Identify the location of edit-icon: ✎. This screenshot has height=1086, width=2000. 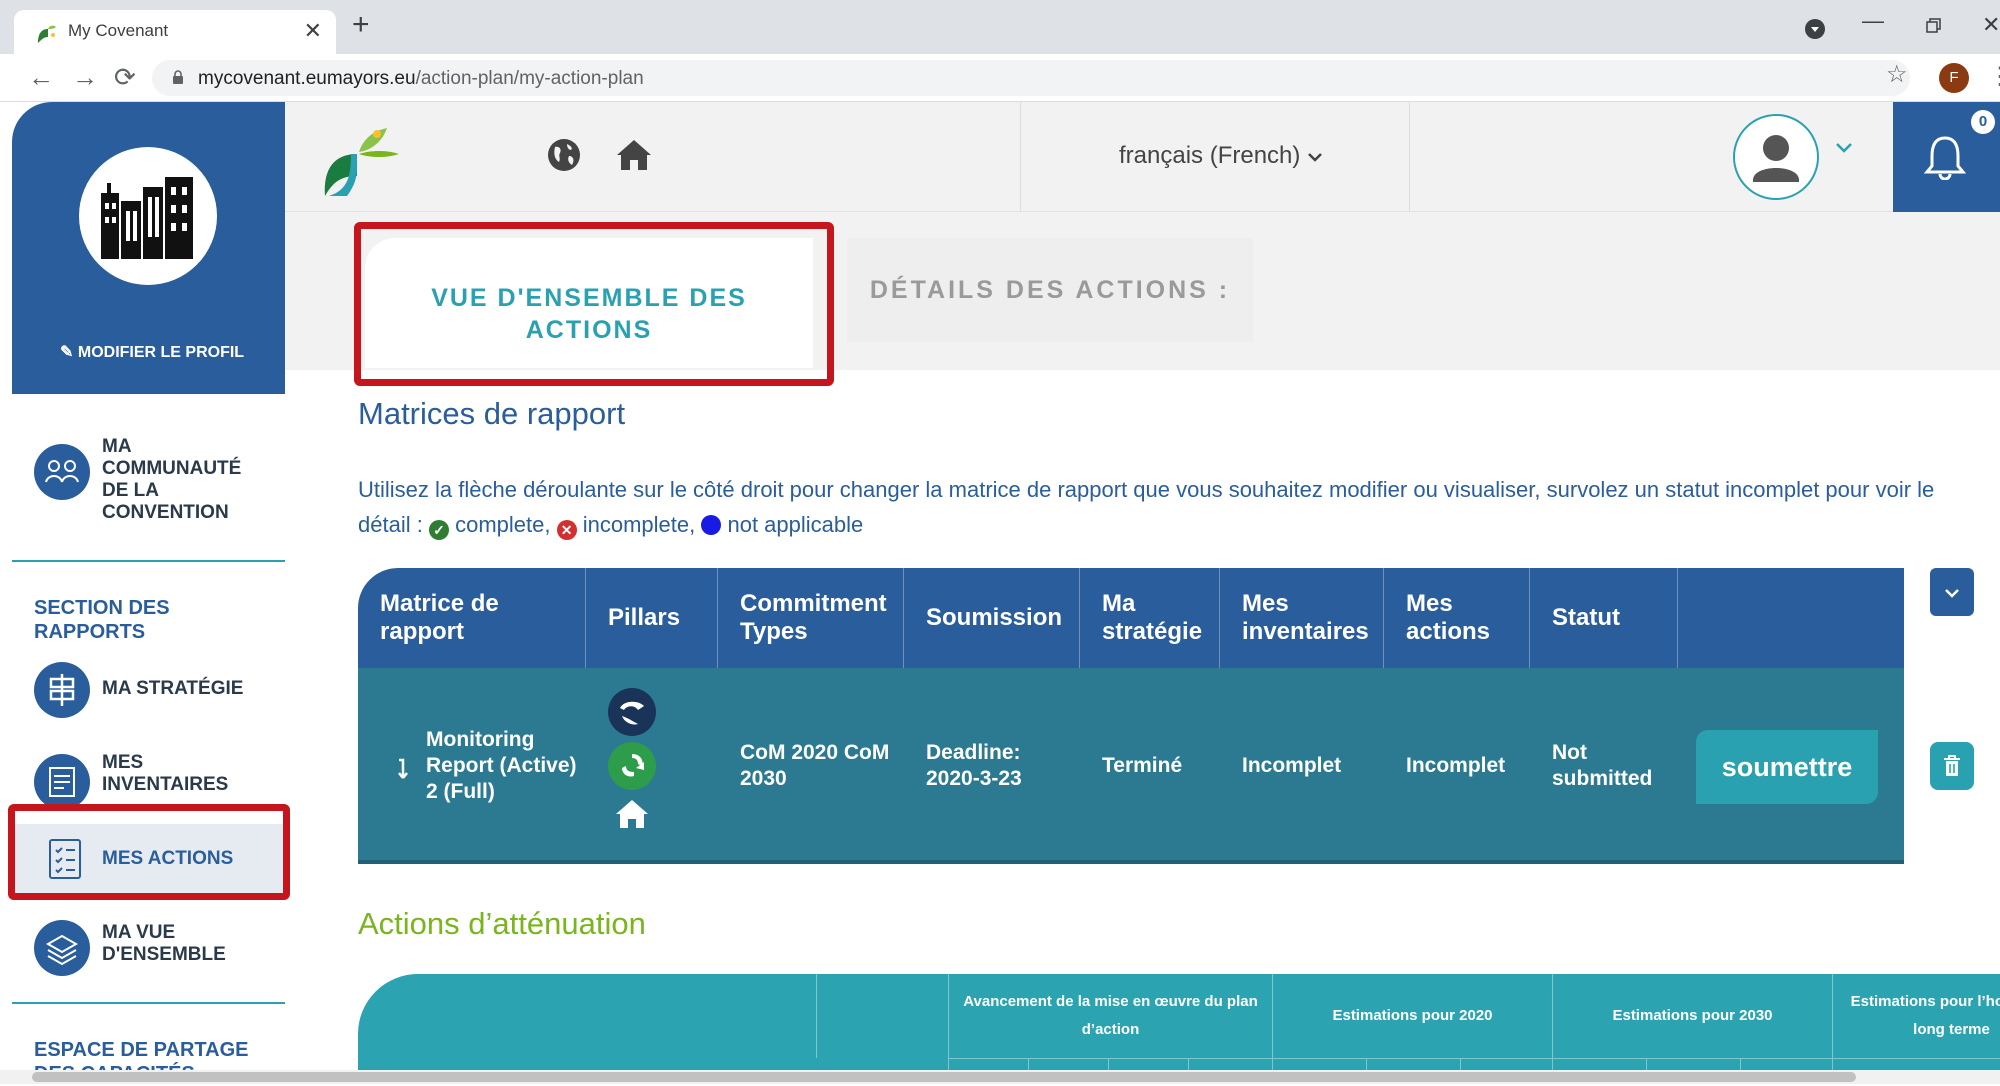
(67, 352).